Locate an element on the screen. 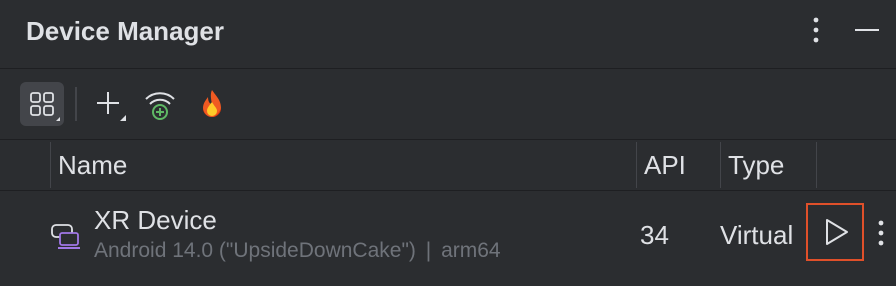 Image resolution: width=896 pixels, height=286 pixels. firebase-icon is located at coordinates (212, 104).